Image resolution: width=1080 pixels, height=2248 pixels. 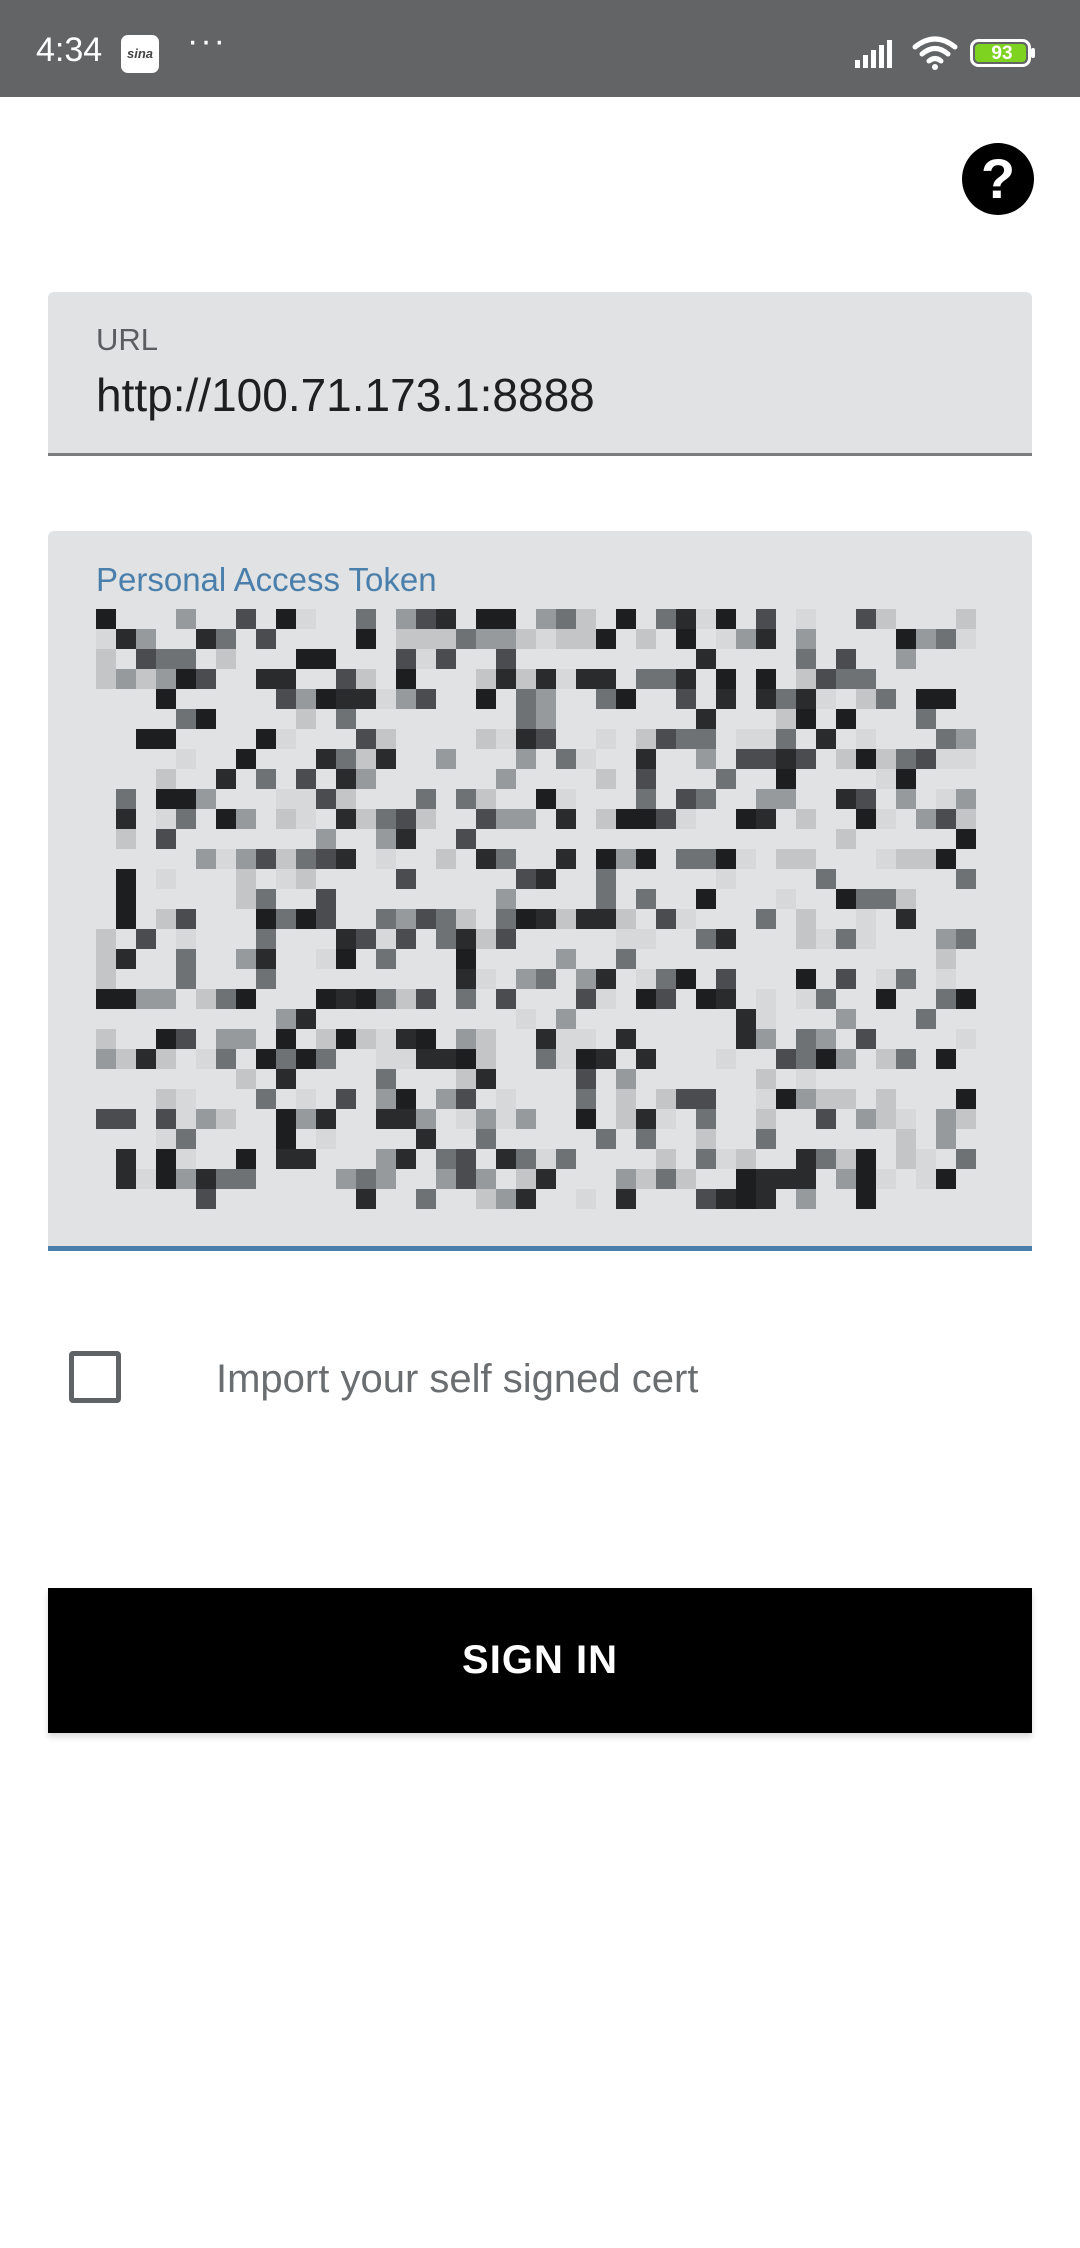 What do you see at coordinates (207, 41) in the screenshot?
I see `more-notifications-icon: ···` at bounding box center [207, 41].